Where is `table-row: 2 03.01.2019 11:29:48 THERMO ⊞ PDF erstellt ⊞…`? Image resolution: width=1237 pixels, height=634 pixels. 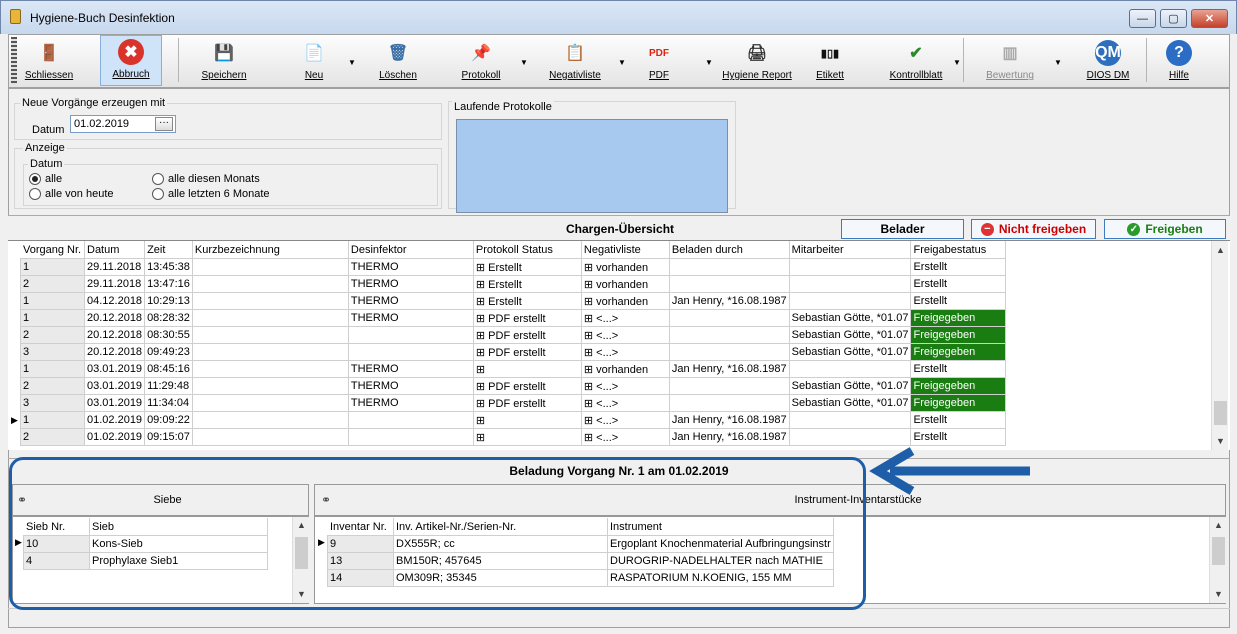
table-row: 2 03.01.2019 11:29:48 THERMO ⊞ PDF erstellt ⊞… is located at coordinates (513, 386).